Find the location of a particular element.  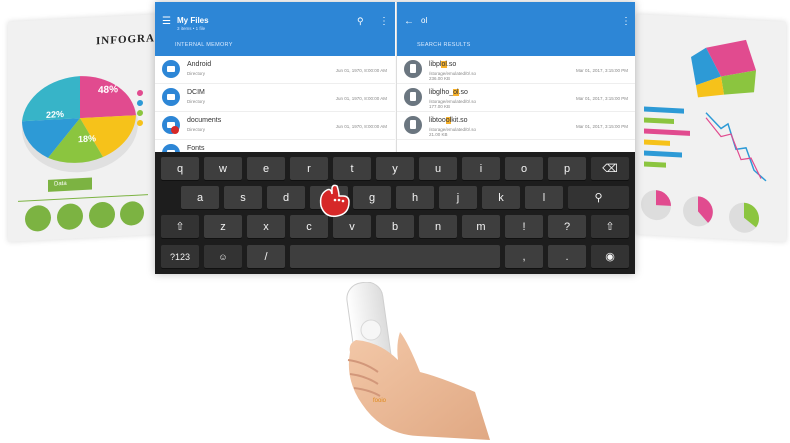

result-name: libglho_ol.so is located at coordinates (448, 92).